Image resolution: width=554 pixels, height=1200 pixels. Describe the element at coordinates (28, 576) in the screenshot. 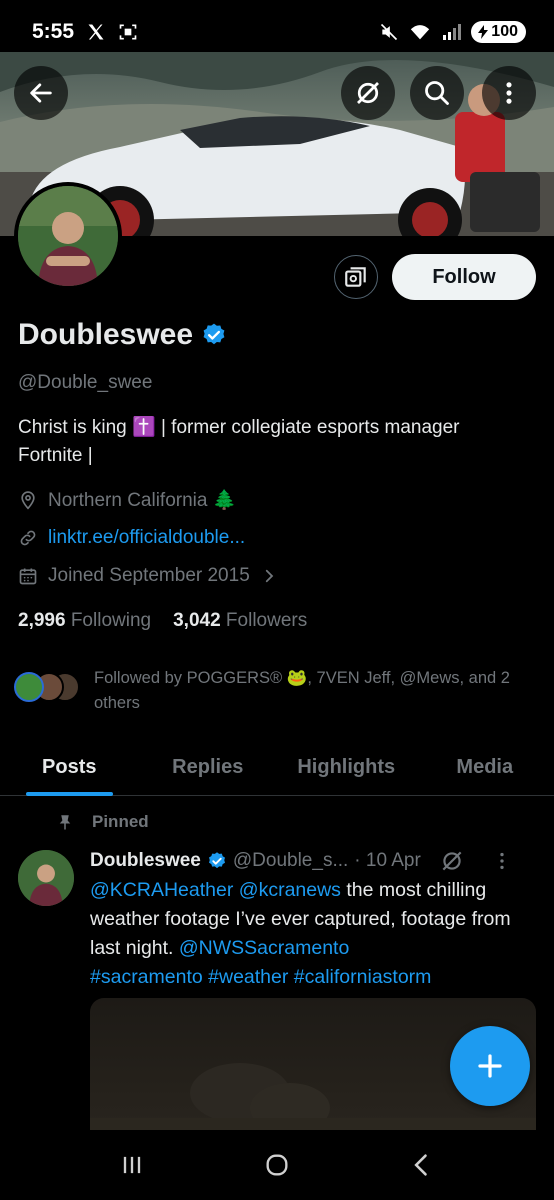

I see `calendar-icon` at that location.